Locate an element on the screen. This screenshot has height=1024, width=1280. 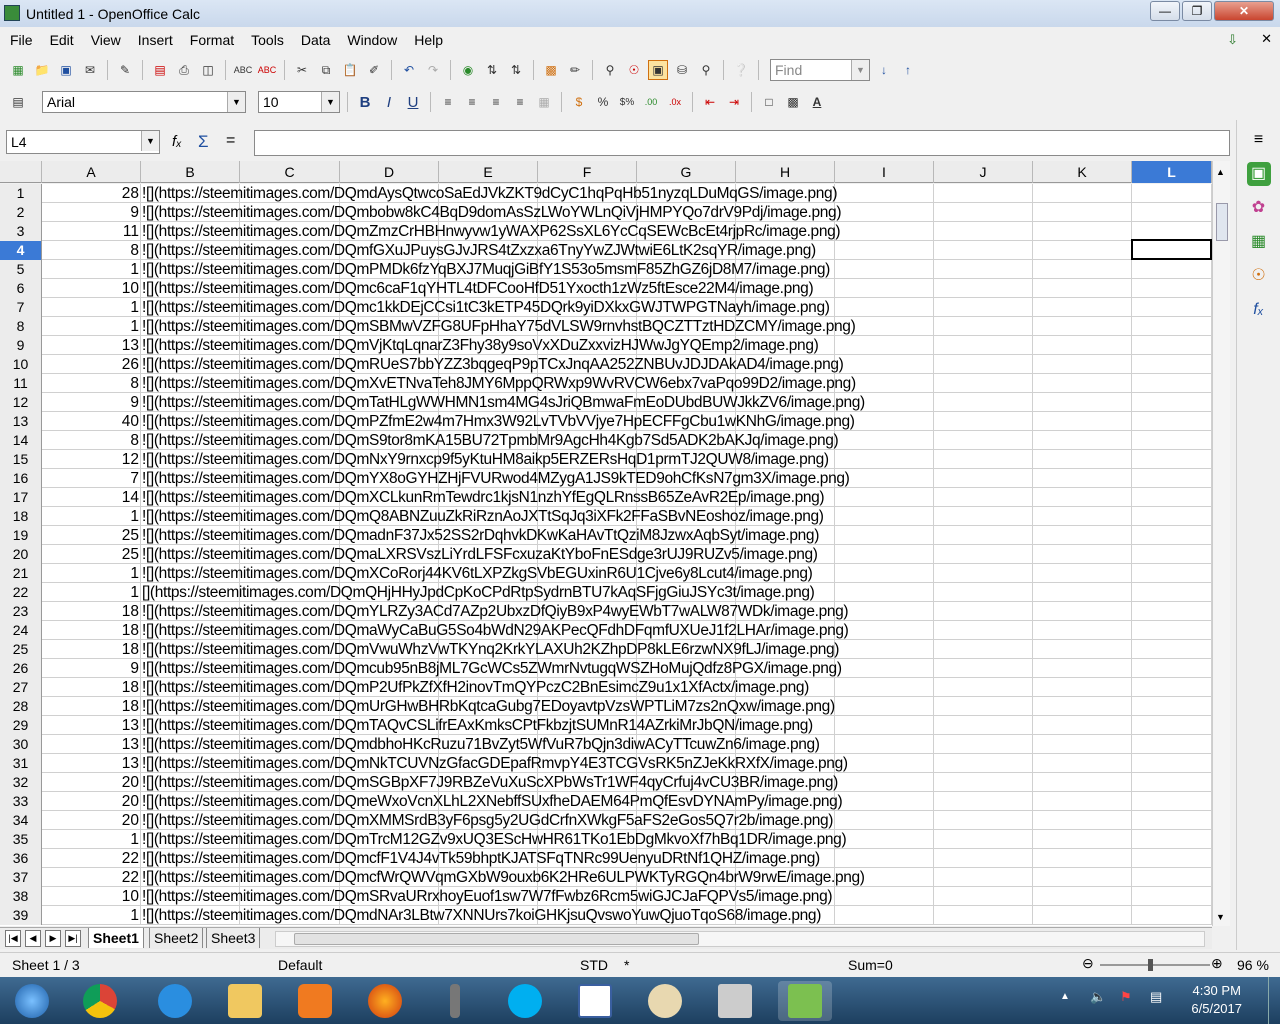
cell-a-value: 22 is located at coordinates (91, 877).